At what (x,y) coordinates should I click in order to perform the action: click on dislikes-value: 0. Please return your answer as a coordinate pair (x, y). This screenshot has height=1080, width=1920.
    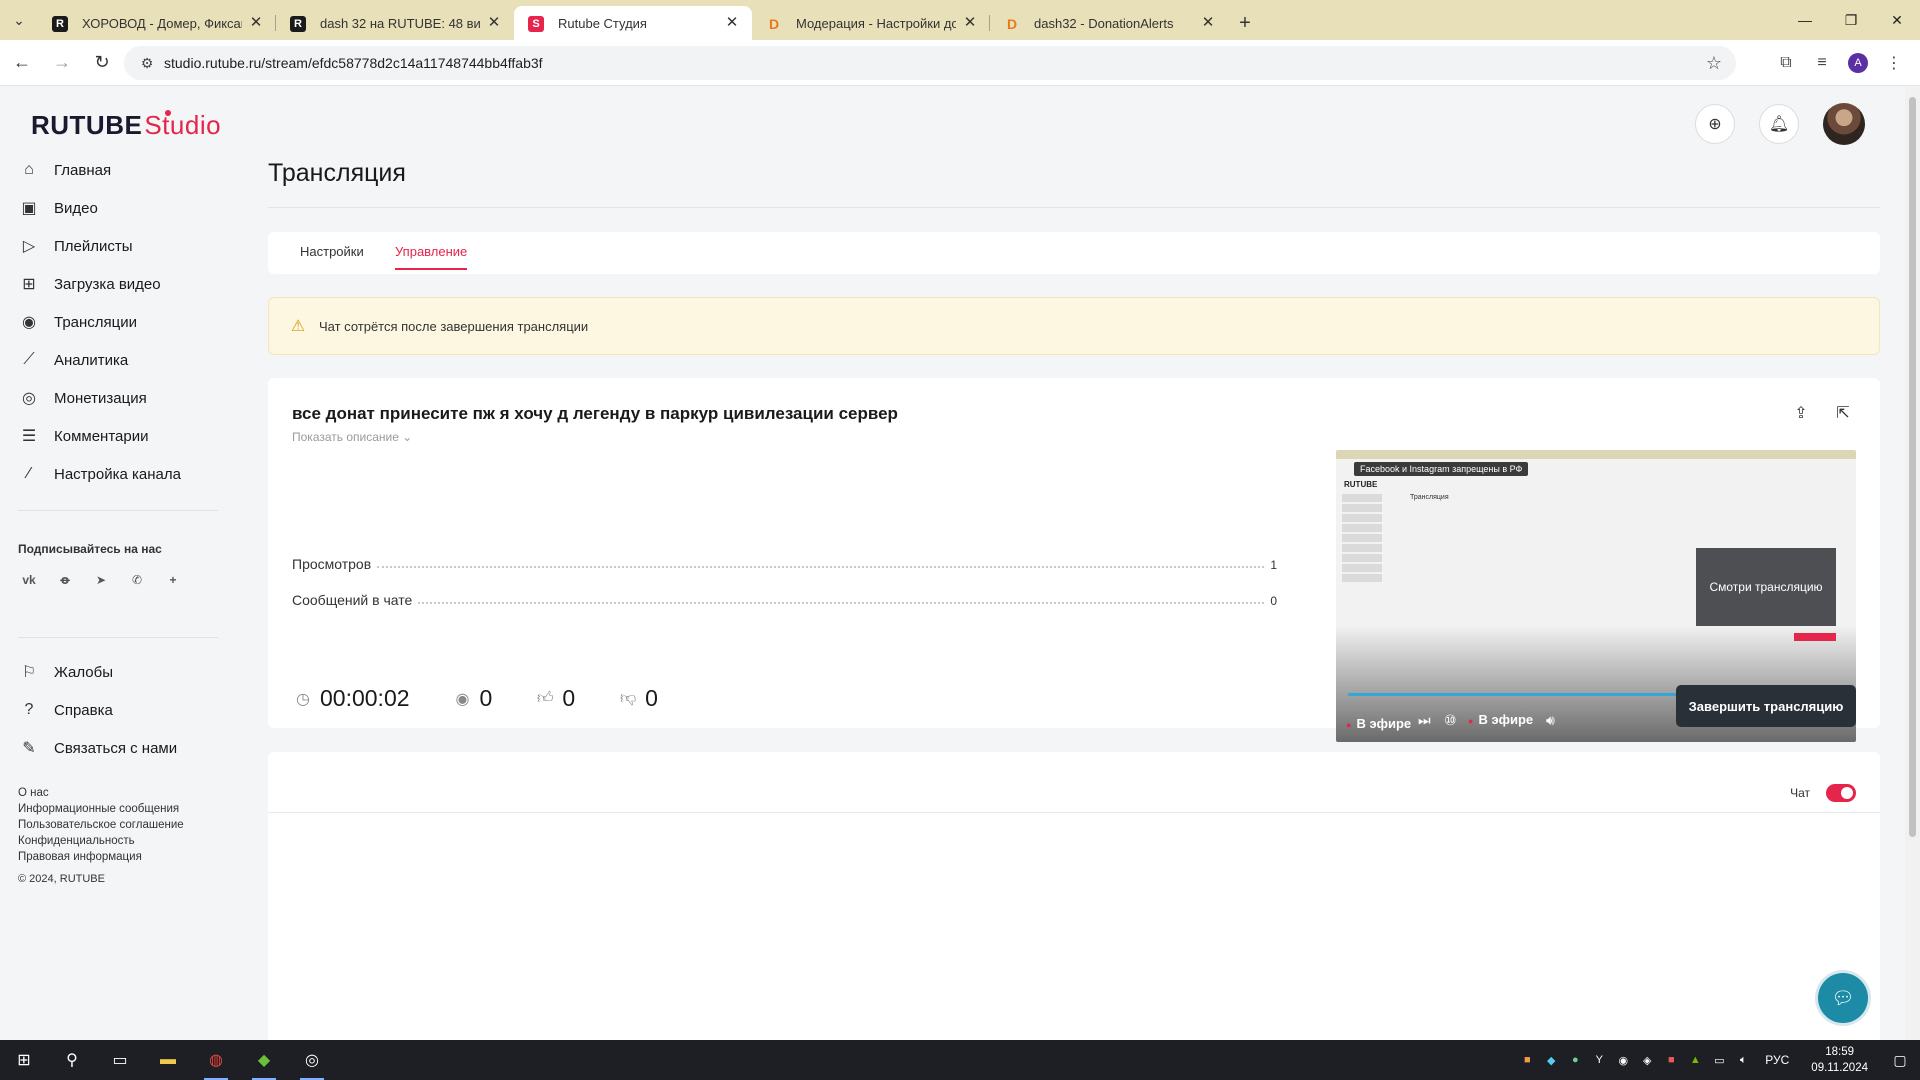
    Looking at the image, I should click on (651, 698).